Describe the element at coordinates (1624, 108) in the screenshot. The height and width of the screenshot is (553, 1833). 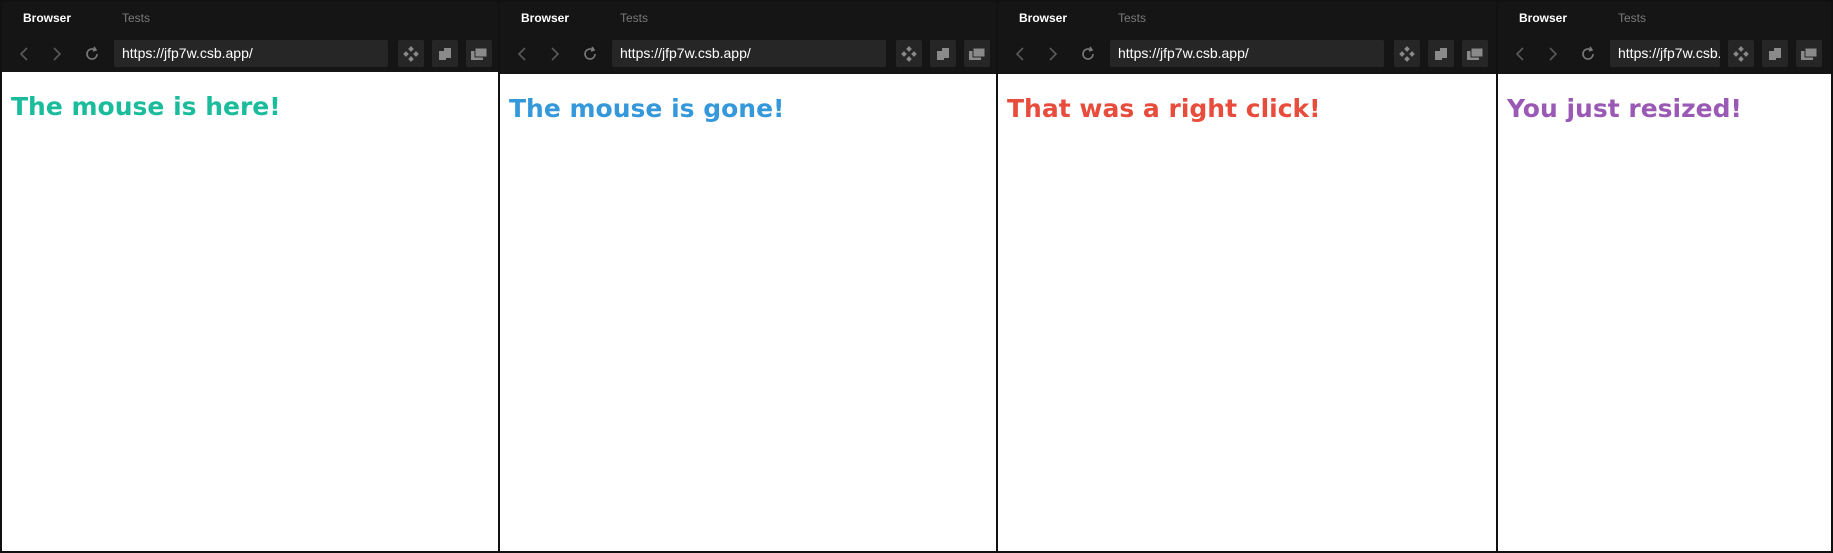
I see `status-message: You just resized!` at that location.